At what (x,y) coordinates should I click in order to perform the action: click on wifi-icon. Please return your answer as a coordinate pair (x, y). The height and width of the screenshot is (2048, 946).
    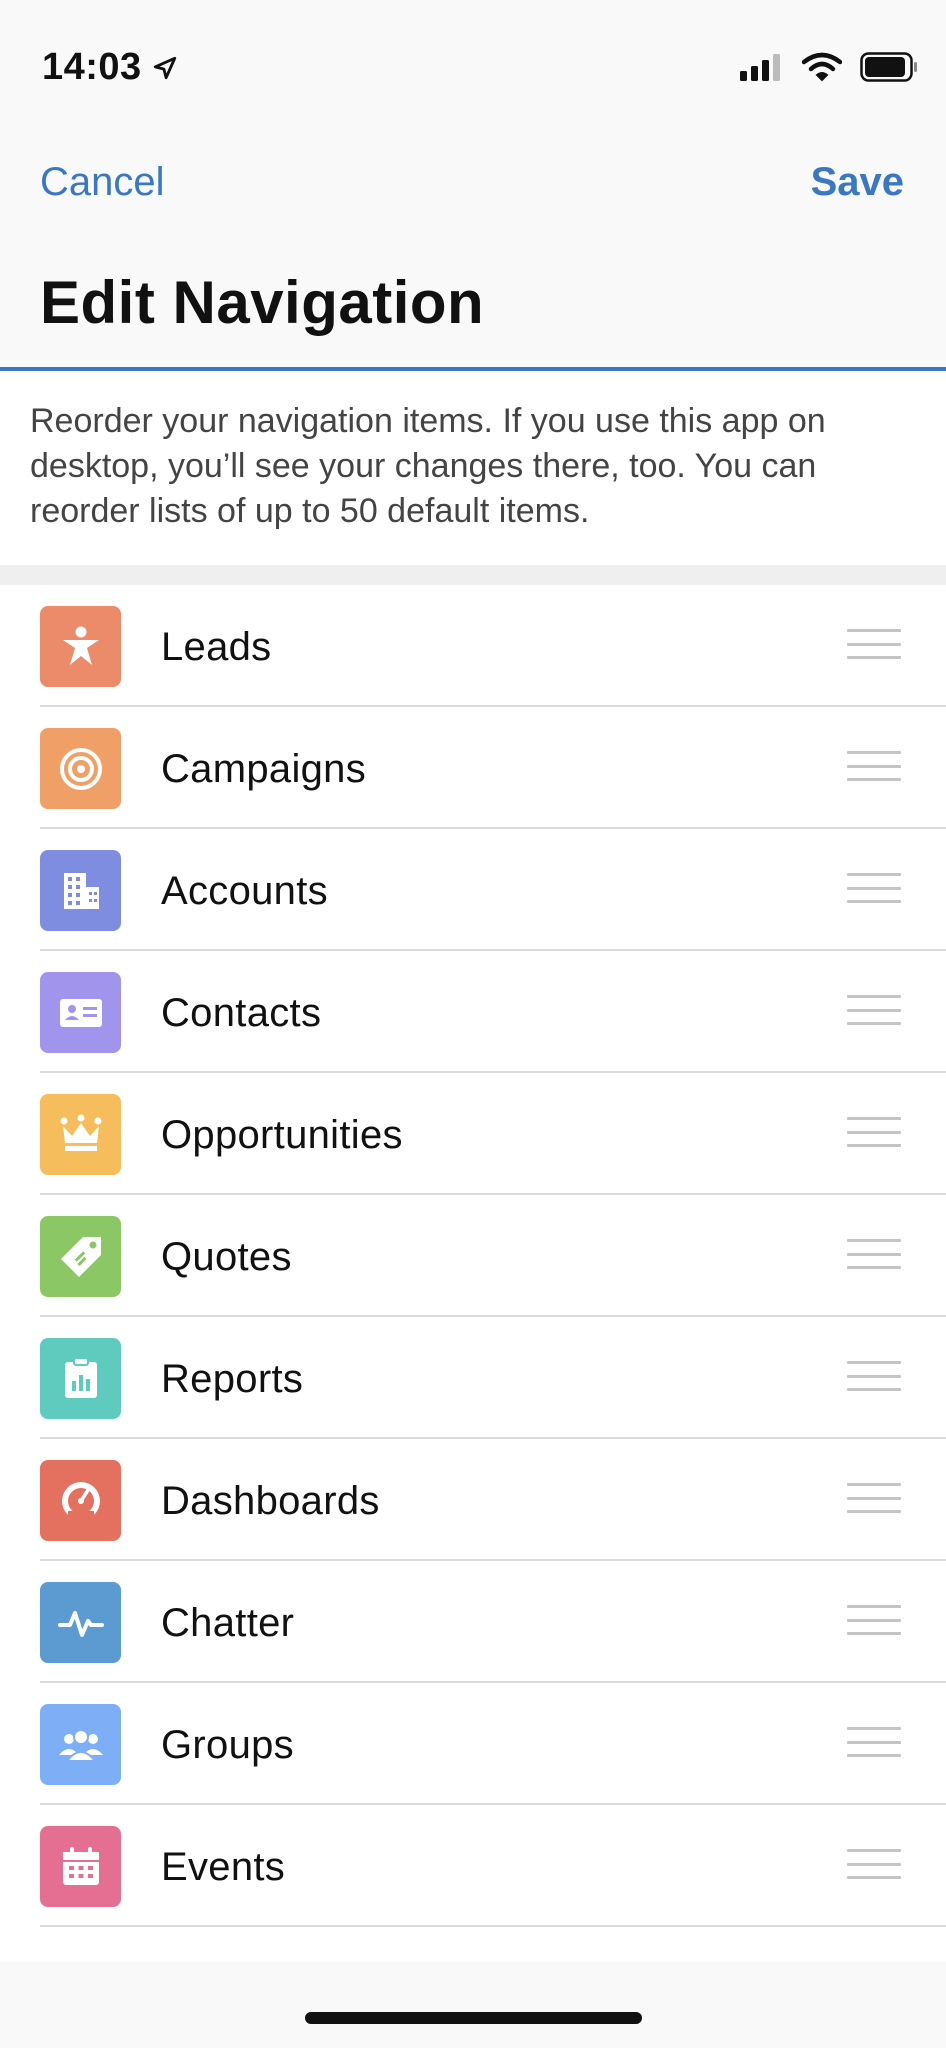
    Looking at the image, I should click on (822, 67).